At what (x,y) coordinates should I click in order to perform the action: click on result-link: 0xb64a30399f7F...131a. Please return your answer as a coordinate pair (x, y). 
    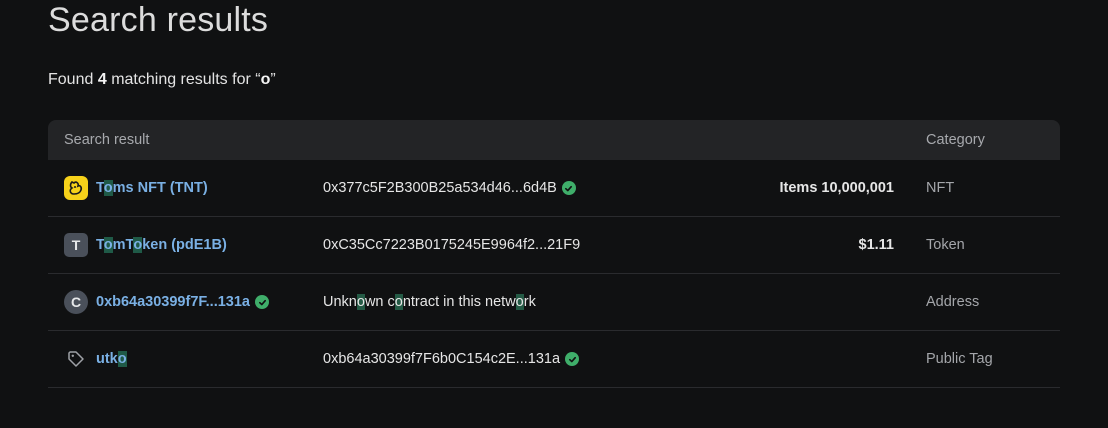
    Looking at the image, I should click on (173, 302).